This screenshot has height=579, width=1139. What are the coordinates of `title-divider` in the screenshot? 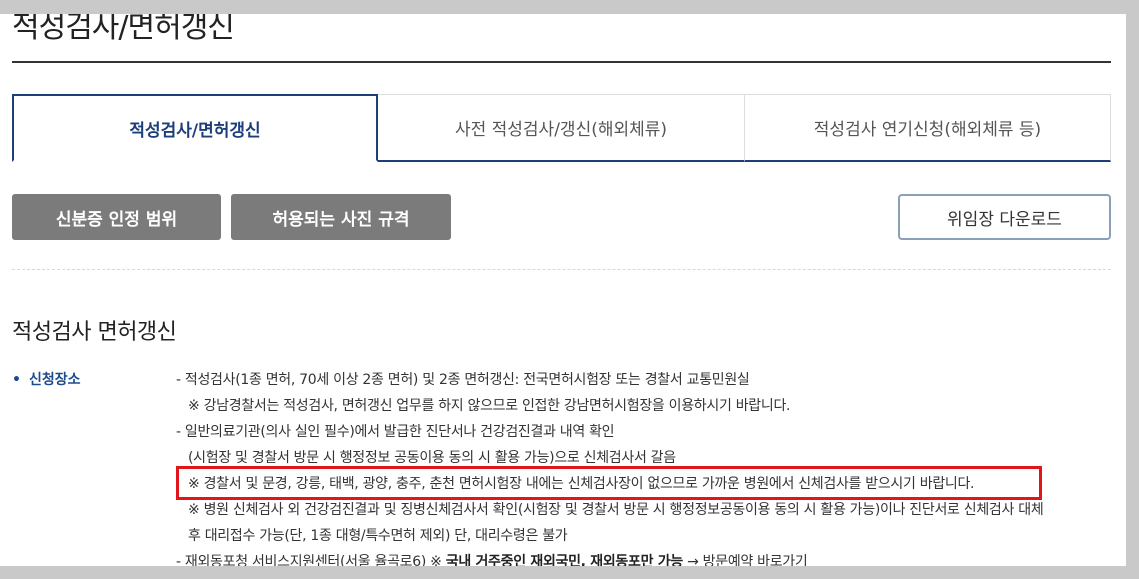 It's located at (561, 62).